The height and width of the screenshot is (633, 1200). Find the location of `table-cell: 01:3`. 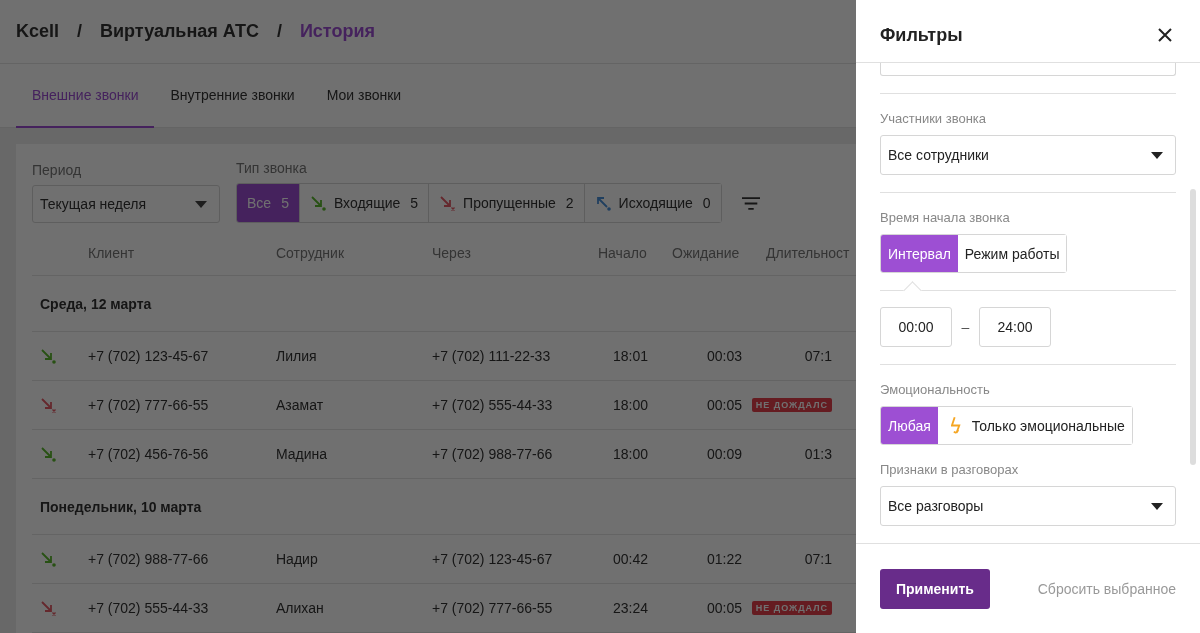

table-cell: 01:3 is located at coordinates (818, 454).